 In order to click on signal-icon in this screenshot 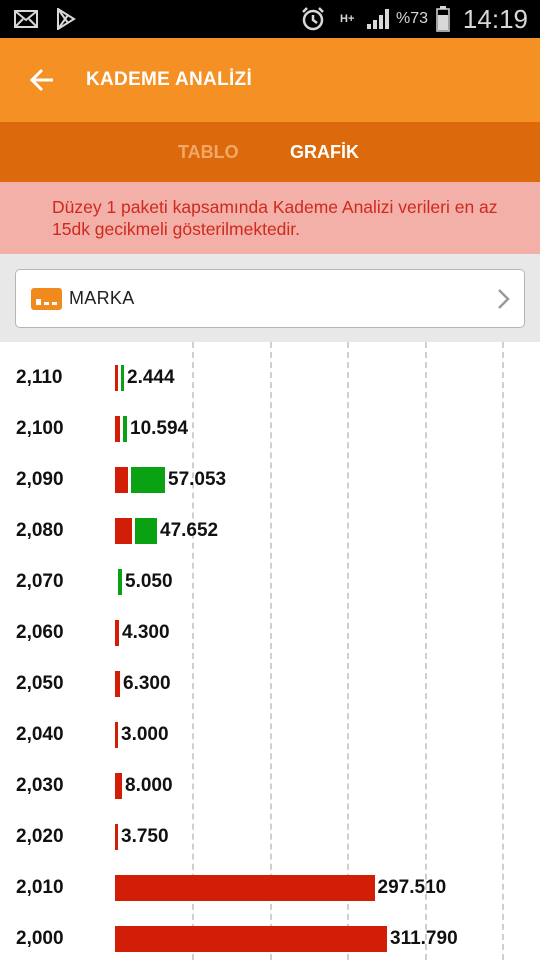, I will do `click(379, 19)`.